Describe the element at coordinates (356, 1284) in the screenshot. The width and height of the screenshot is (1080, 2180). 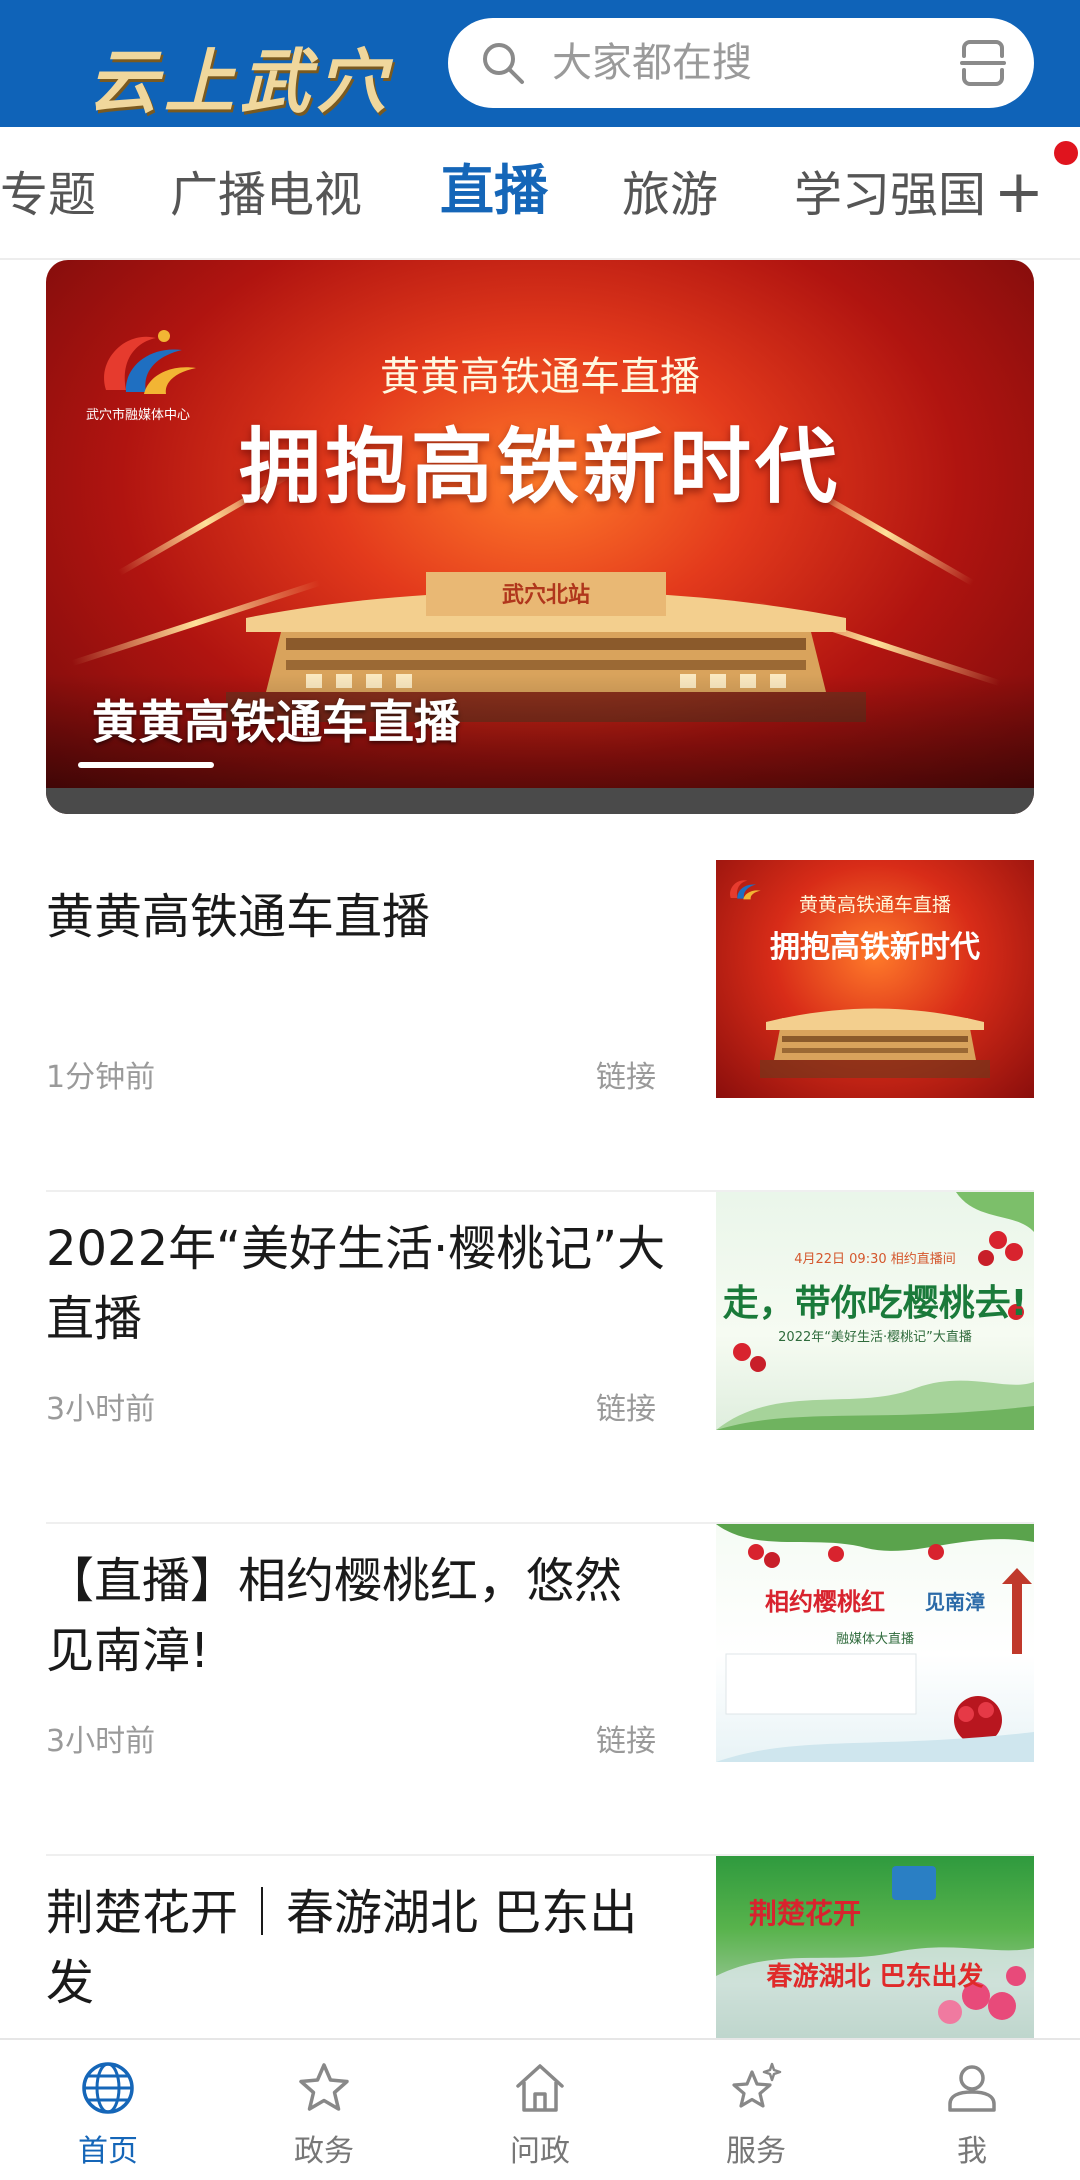
I see `news-title: 2022年“美好生活·樱桃记”大直播` at that location.